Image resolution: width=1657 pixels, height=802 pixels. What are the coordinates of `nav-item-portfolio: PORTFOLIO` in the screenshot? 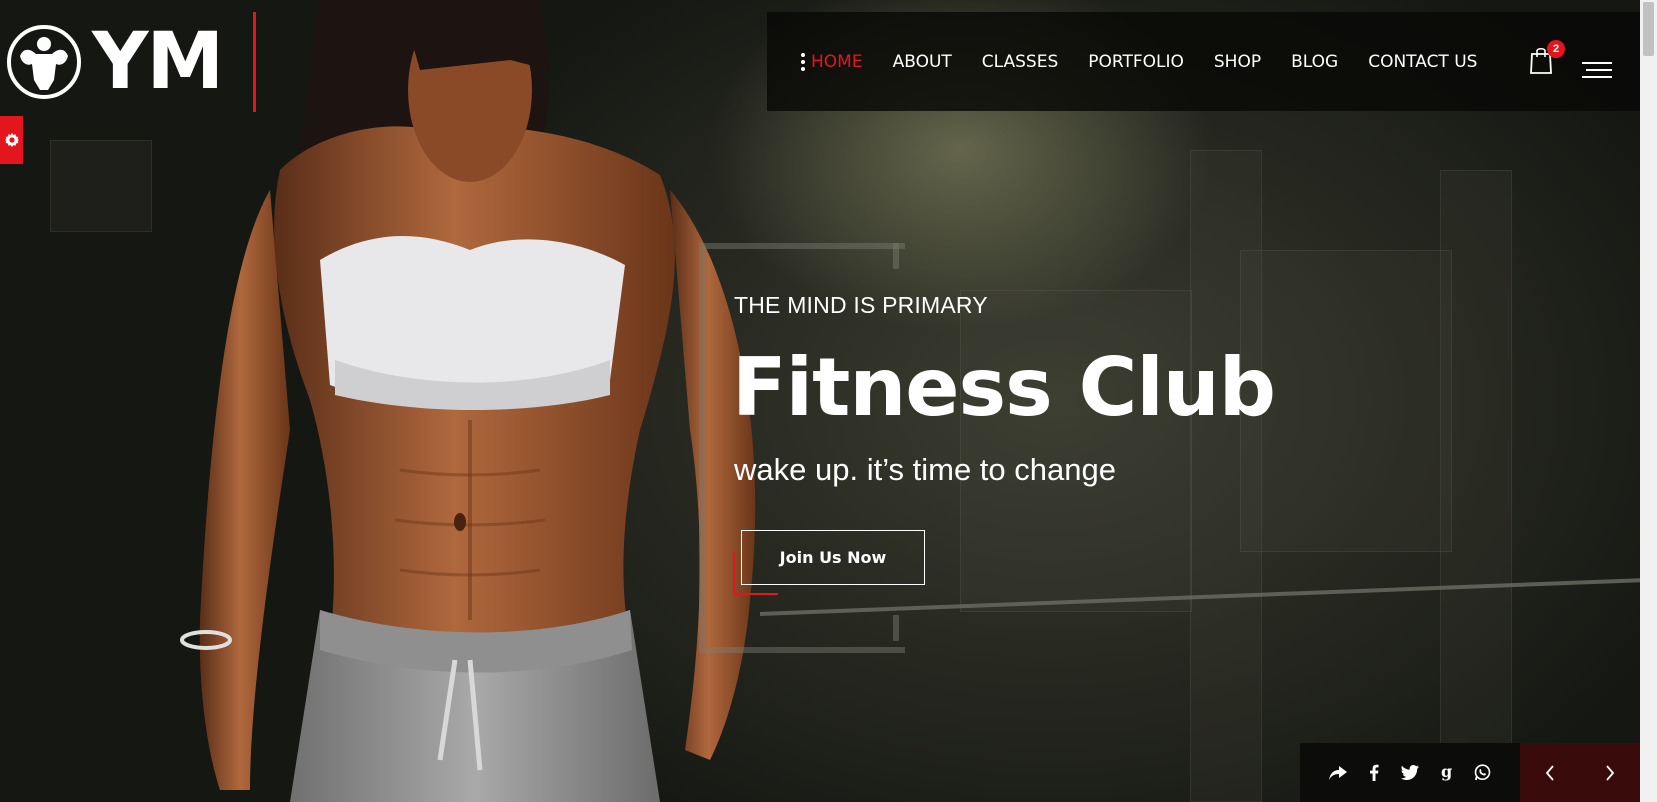 It's located at (1136, 62).